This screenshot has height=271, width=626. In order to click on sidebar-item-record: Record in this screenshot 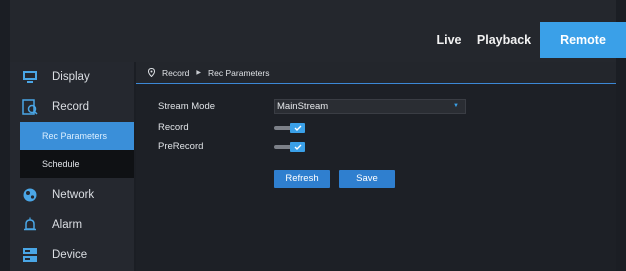, I will do `click(72, 107)`.